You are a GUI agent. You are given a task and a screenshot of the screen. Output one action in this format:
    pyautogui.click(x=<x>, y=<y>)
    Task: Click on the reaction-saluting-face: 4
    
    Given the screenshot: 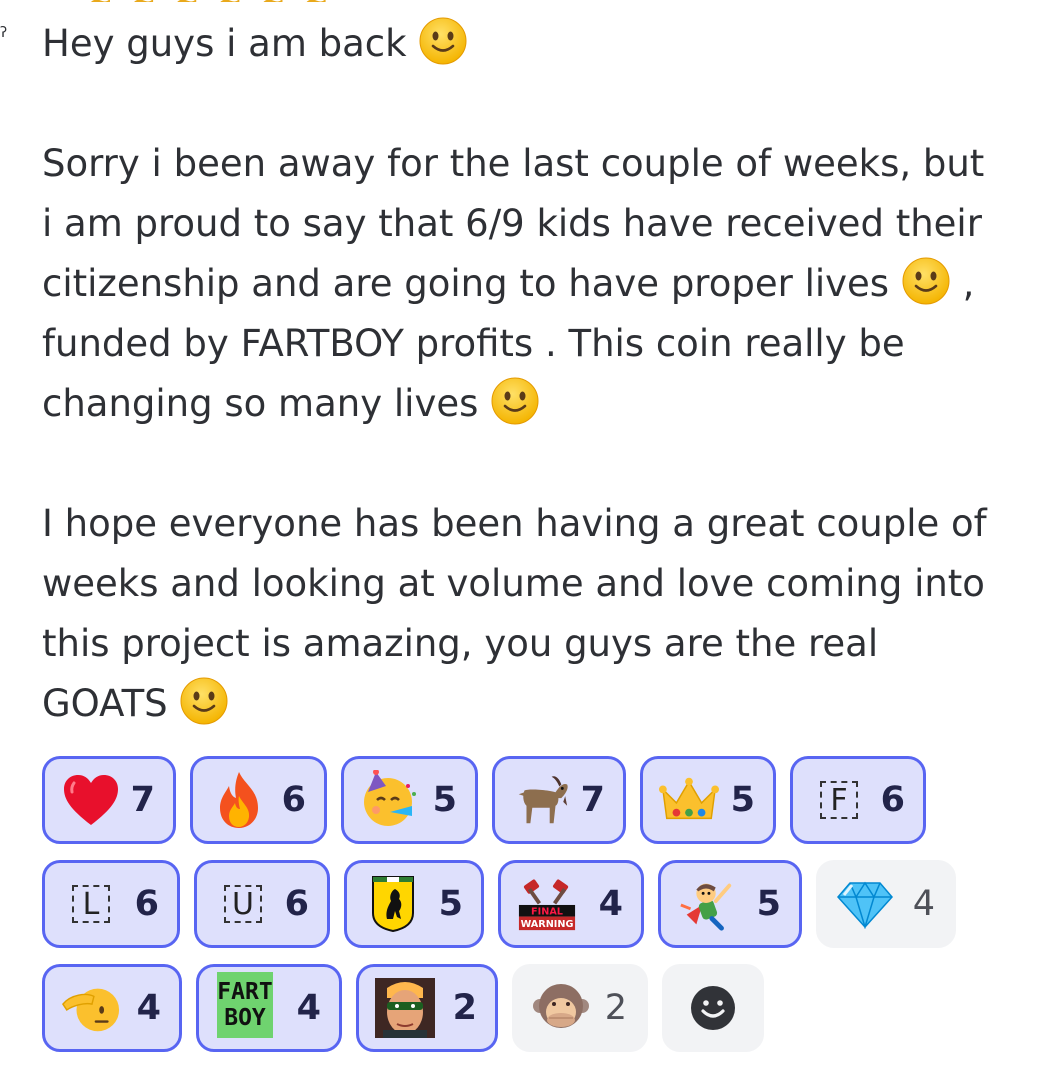 What is the action you would take?
    pyautogui.click(x=112, y=1008)
    